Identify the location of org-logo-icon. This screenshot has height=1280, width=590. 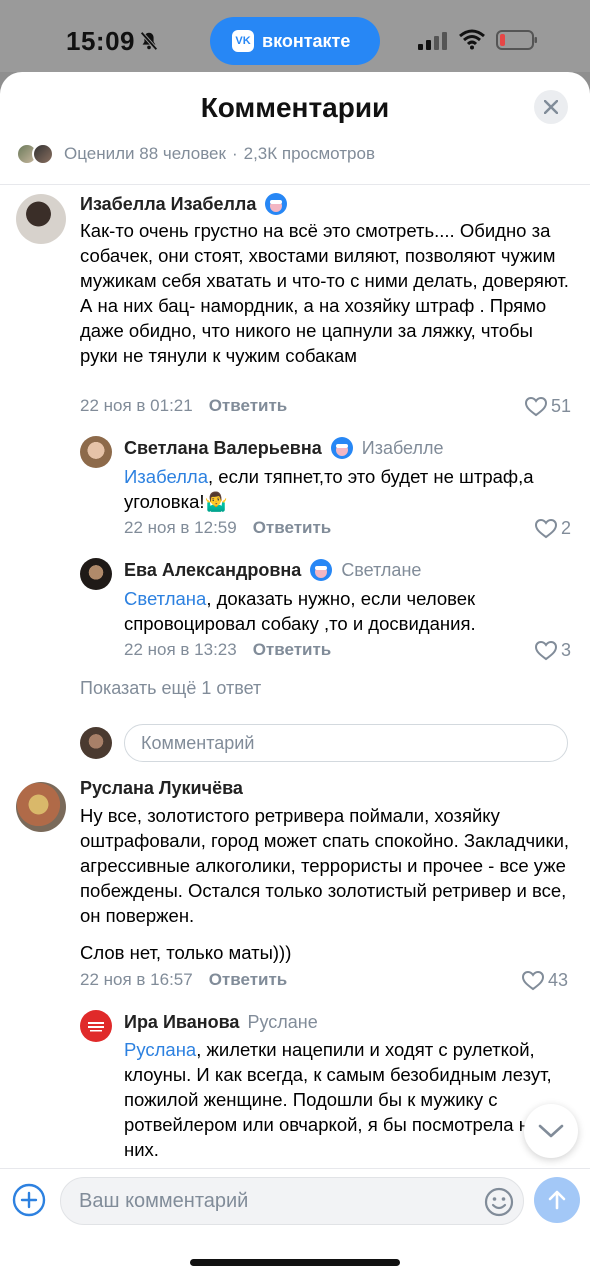
(96, 1027).